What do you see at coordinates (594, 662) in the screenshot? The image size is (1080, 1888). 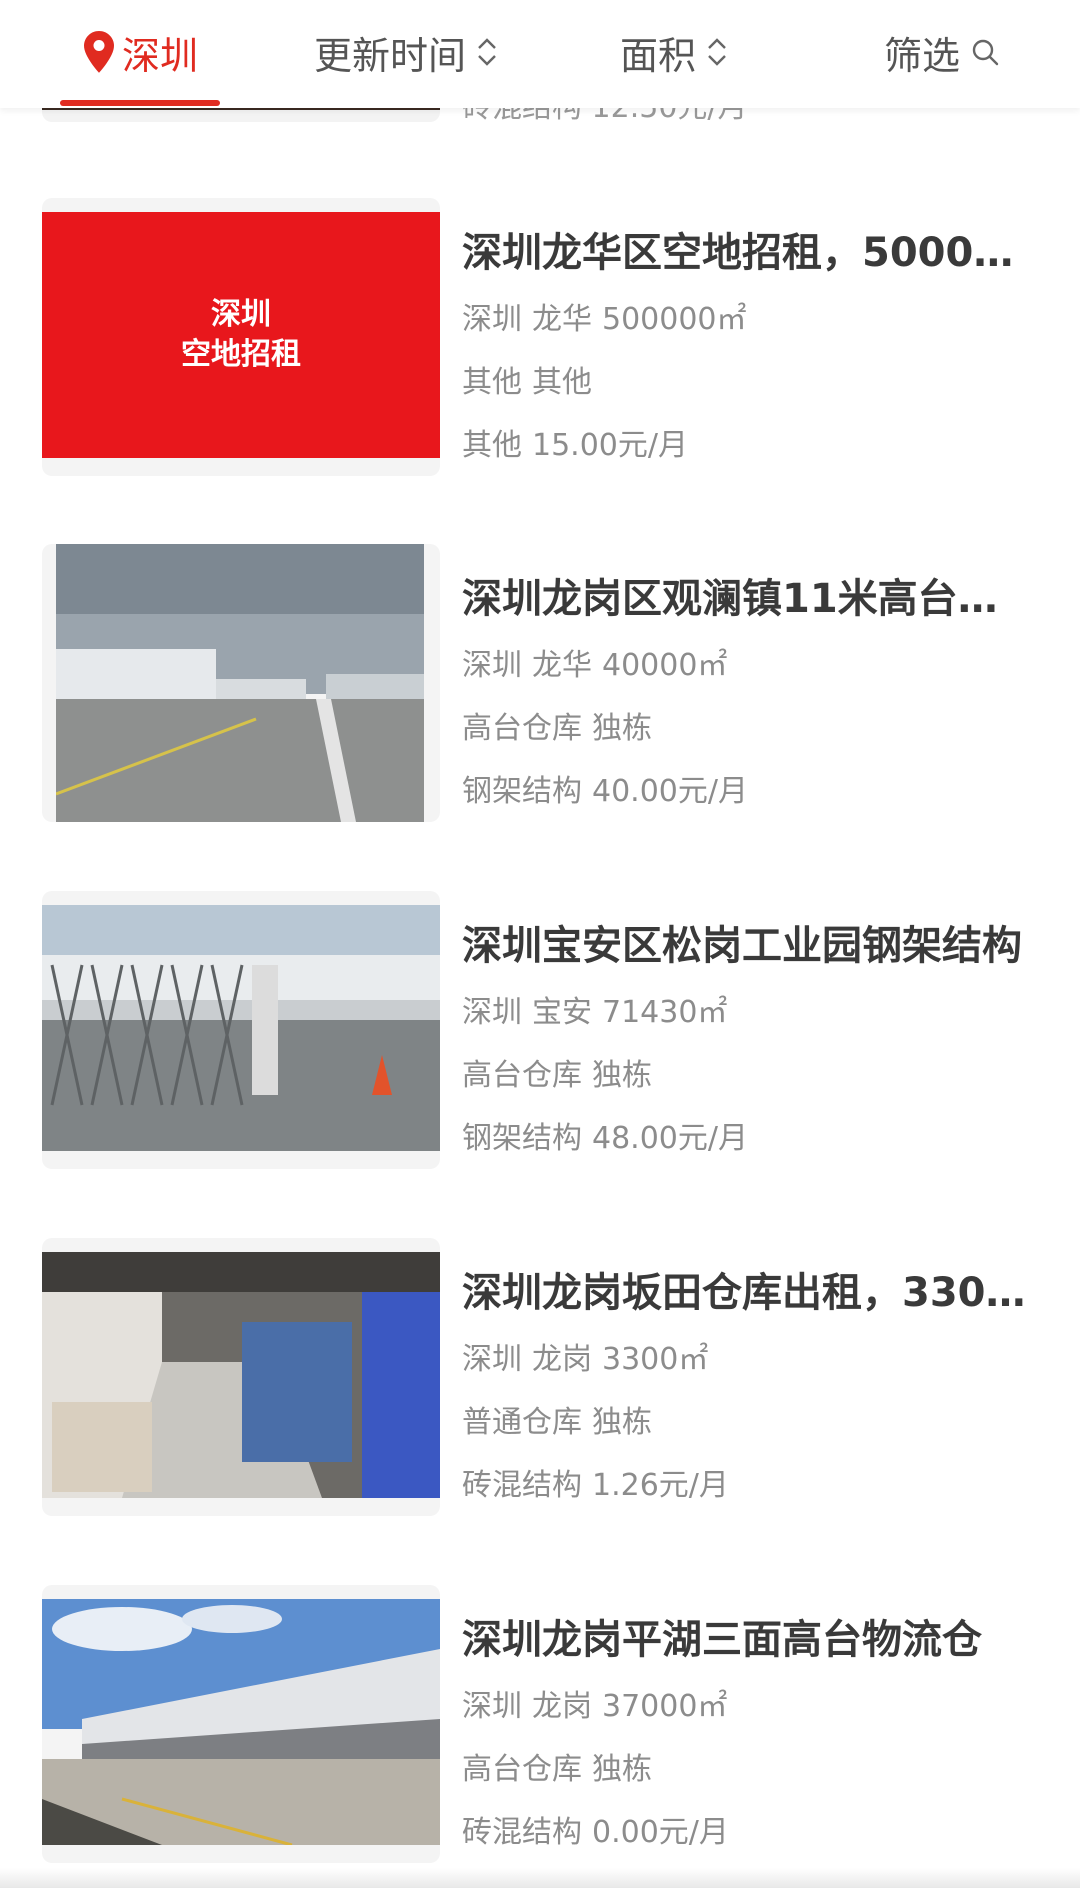 I see `listing-location: 深圳 龙华 40000㎡` at bounding box center [594, 662].